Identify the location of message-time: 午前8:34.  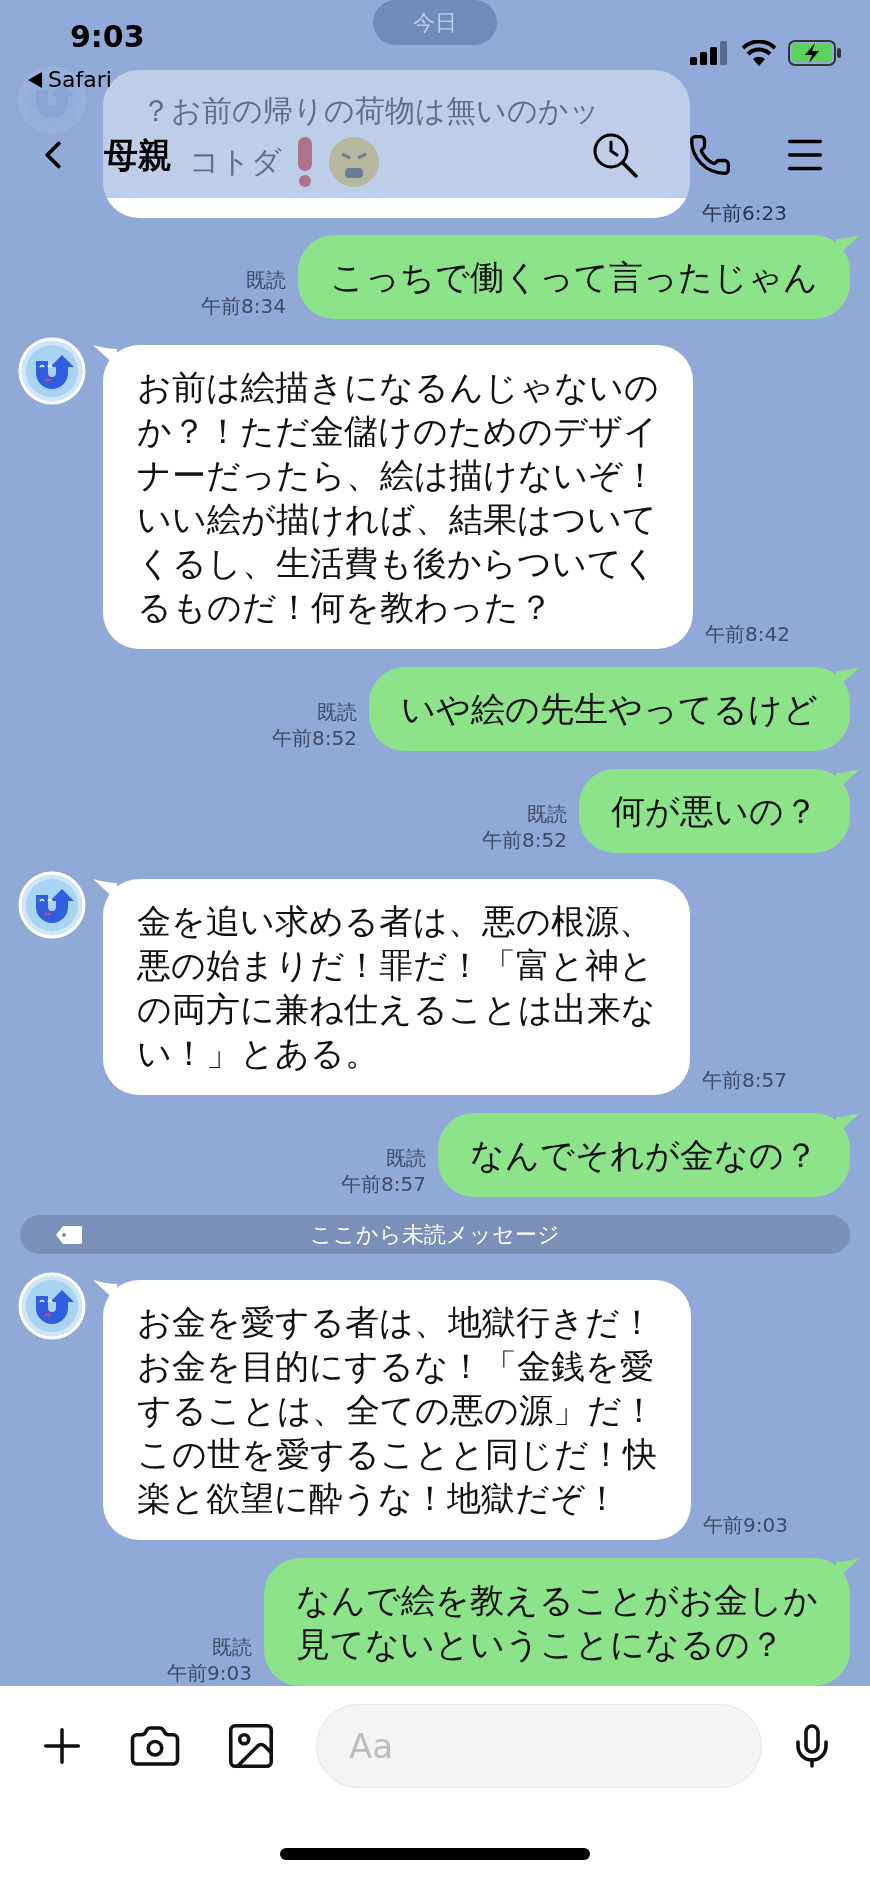
(243, 306).